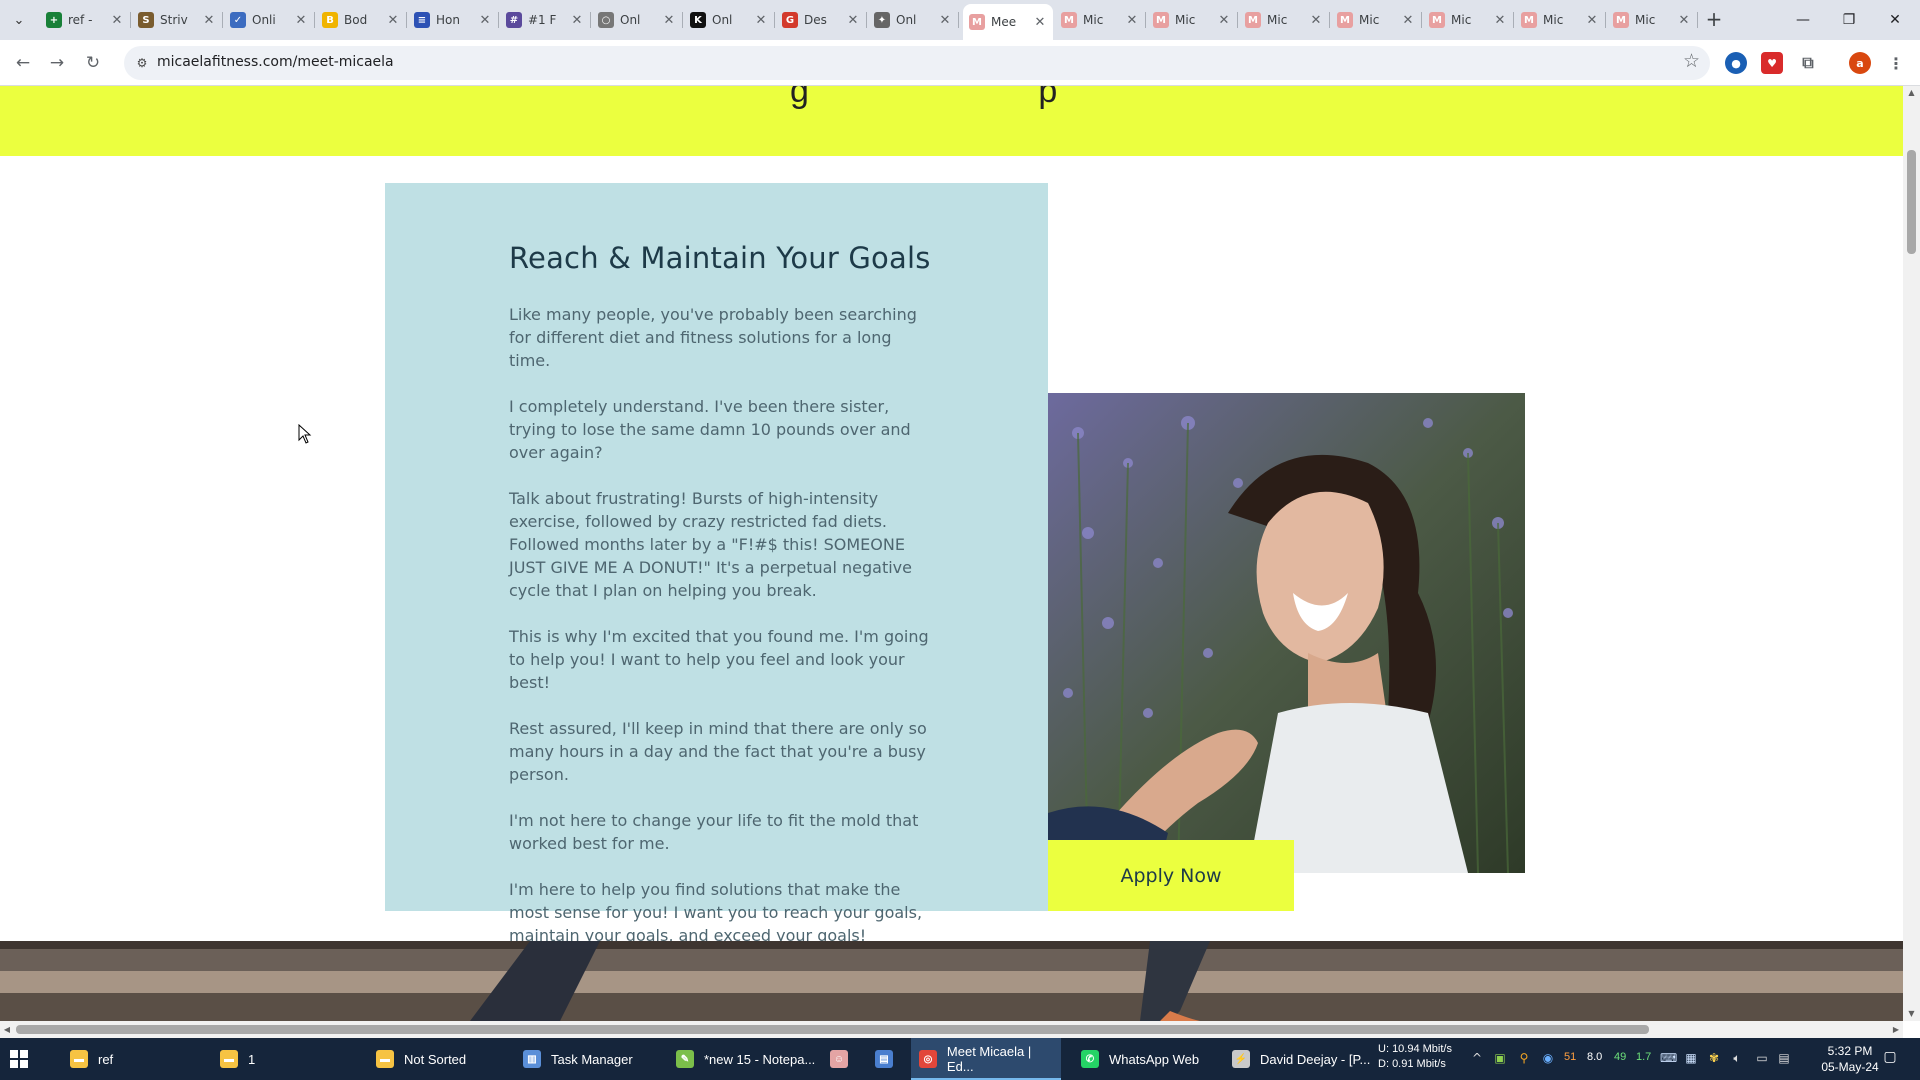  Describe the element at coordinates (1419, 1064) in the screenshot. I see `net-down-value: 0.91 Mbit/s` at that location.